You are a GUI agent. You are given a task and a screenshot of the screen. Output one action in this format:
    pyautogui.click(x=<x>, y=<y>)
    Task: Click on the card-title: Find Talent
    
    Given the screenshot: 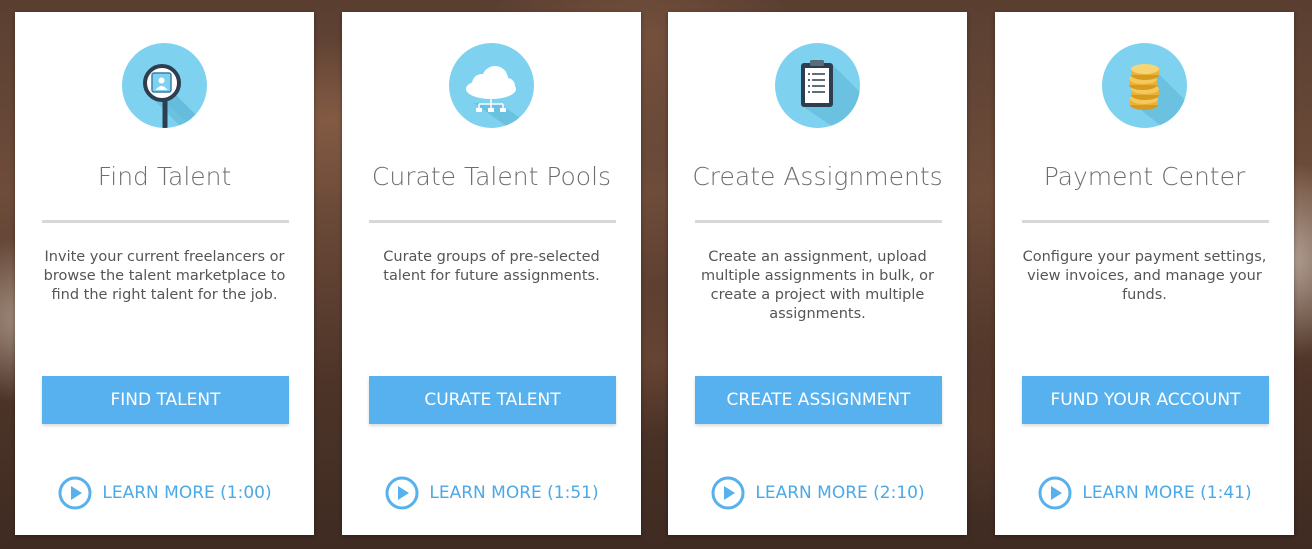 What is the action you would take?
    pyautogui.click(x=164, y=176)
    